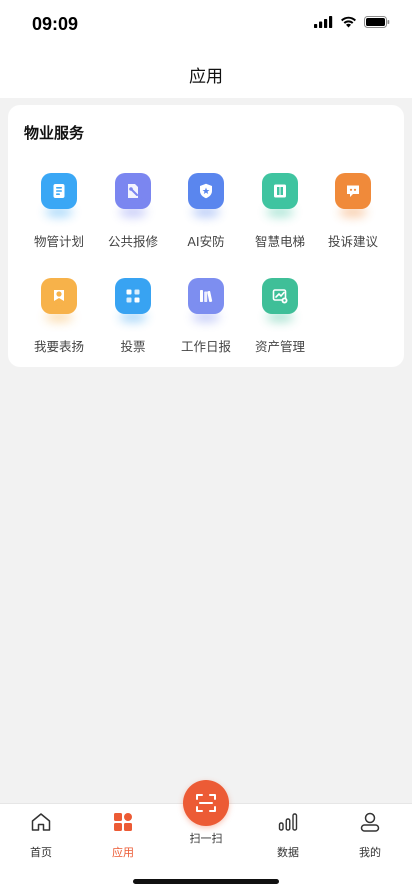  What do you see at coordinates (132, 241) in the screenshot?
I see `service-label: 公共报修` at bounding box center [132, 241].